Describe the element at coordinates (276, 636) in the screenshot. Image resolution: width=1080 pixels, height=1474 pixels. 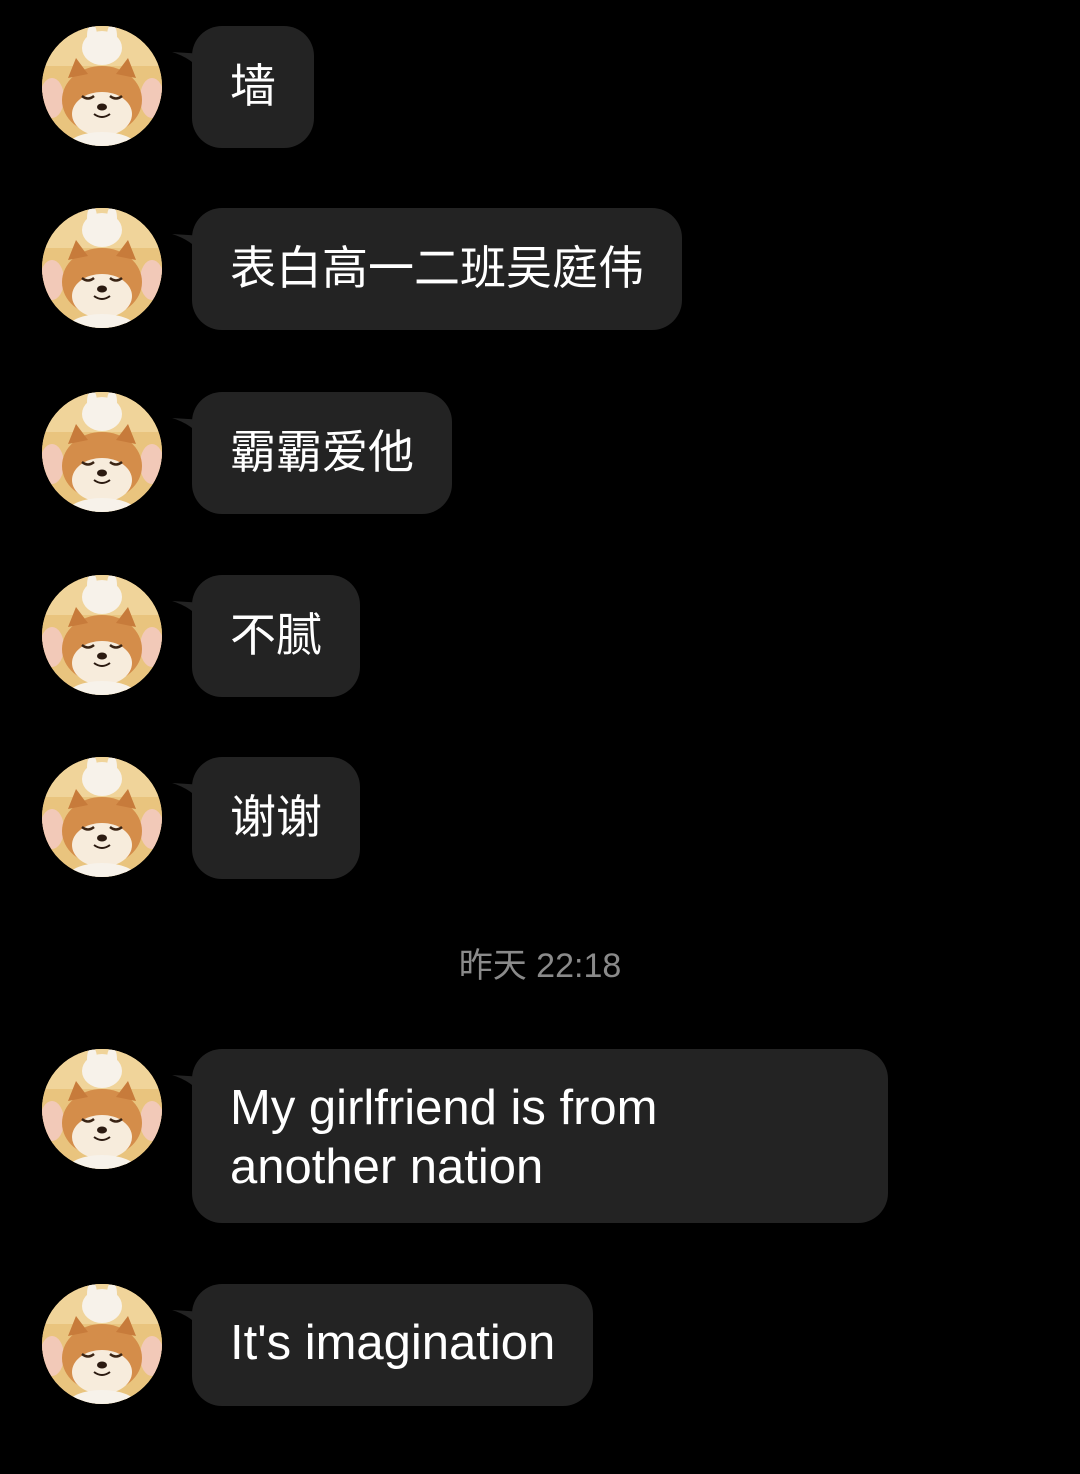
I see `message-bubble: 不腻` at that location.